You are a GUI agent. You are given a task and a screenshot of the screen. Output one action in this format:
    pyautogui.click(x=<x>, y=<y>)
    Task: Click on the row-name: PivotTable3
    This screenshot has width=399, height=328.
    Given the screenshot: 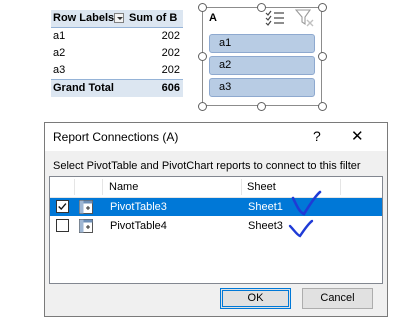 What is the action you would take?
    pyautogui.click(x=138, y=207)
    